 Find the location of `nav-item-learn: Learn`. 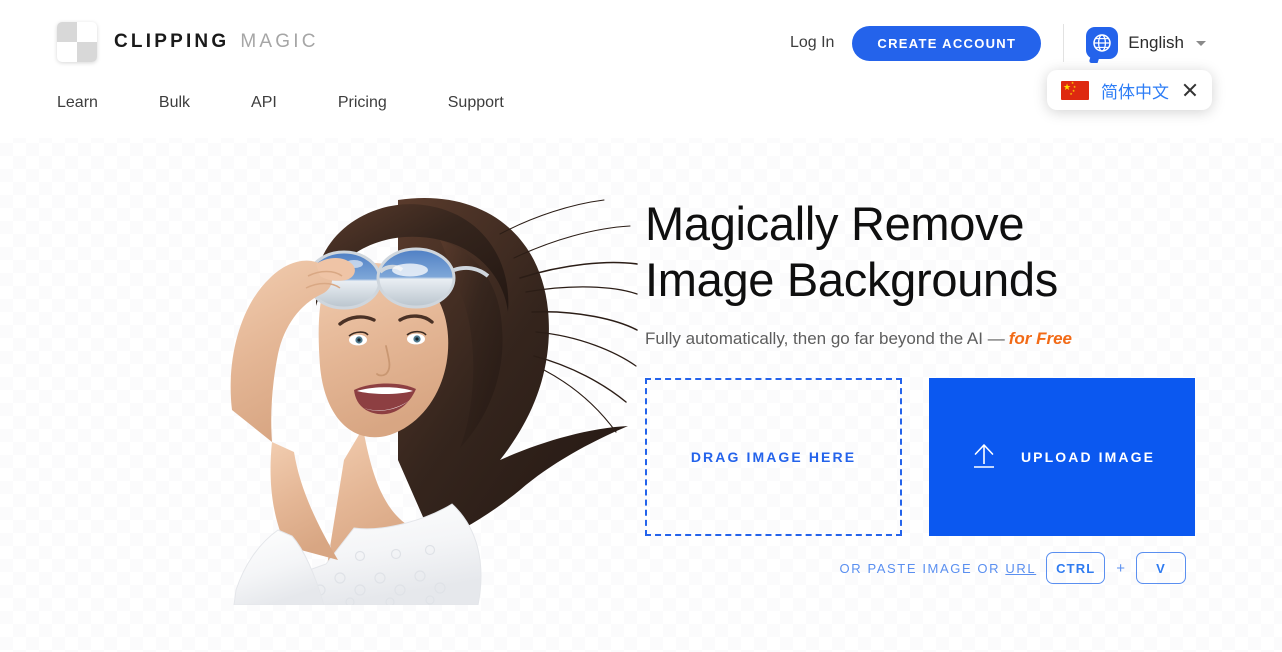

nav-item-learn: Learn is located at coordinates (77, 103).